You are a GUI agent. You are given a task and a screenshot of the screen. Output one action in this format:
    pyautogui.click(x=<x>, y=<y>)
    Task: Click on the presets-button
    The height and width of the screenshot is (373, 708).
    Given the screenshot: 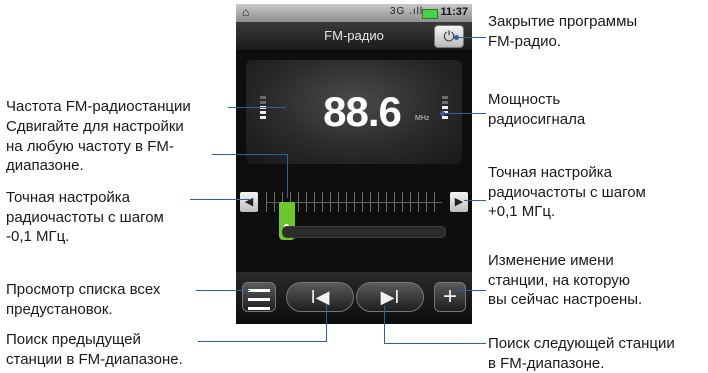 What is the action you would take?
    pyautogui.click(x=259, y=297)
    